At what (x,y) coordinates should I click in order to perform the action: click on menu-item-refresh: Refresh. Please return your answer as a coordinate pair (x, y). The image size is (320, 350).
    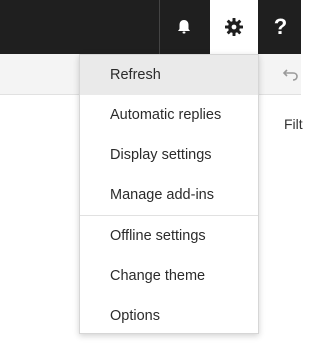
    Looking at the image, I should click on (169, 75).